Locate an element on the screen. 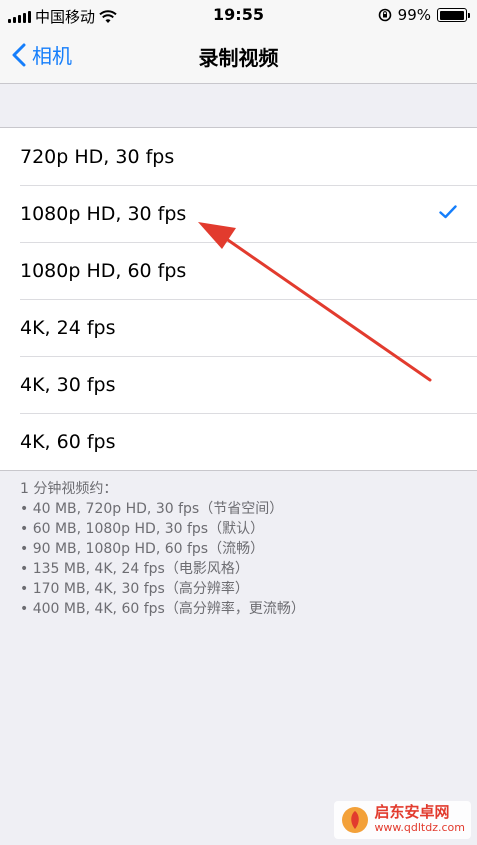 Image resolution: width=477 pixels, height=845 pixels. note-line: • 90 MB, 1080p HD, 60 fps（流畅） is located at coordinates (142, 549).